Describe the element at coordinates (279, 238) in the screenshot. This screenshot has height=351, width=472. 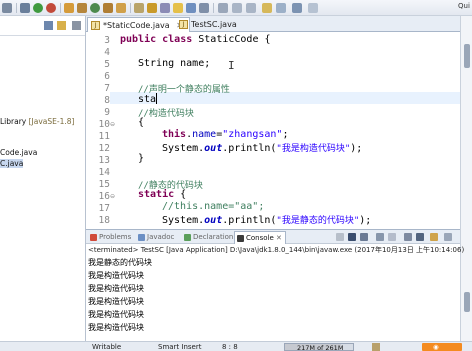
I see `close-icon: ✕` at that location.